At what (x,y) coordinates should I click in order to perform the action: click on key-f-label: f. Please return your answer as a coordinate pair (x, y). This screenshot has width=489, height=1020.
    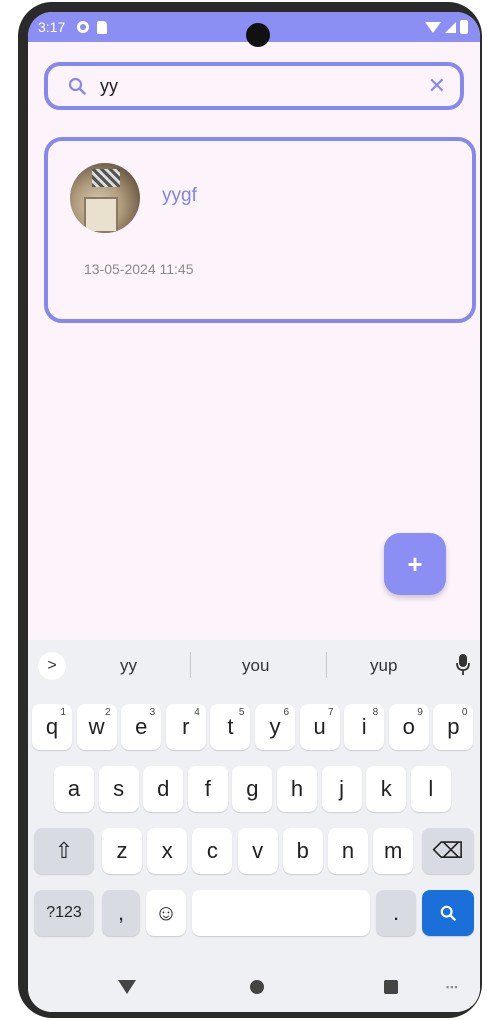
    Looking at the image, I should click on (207, 788).